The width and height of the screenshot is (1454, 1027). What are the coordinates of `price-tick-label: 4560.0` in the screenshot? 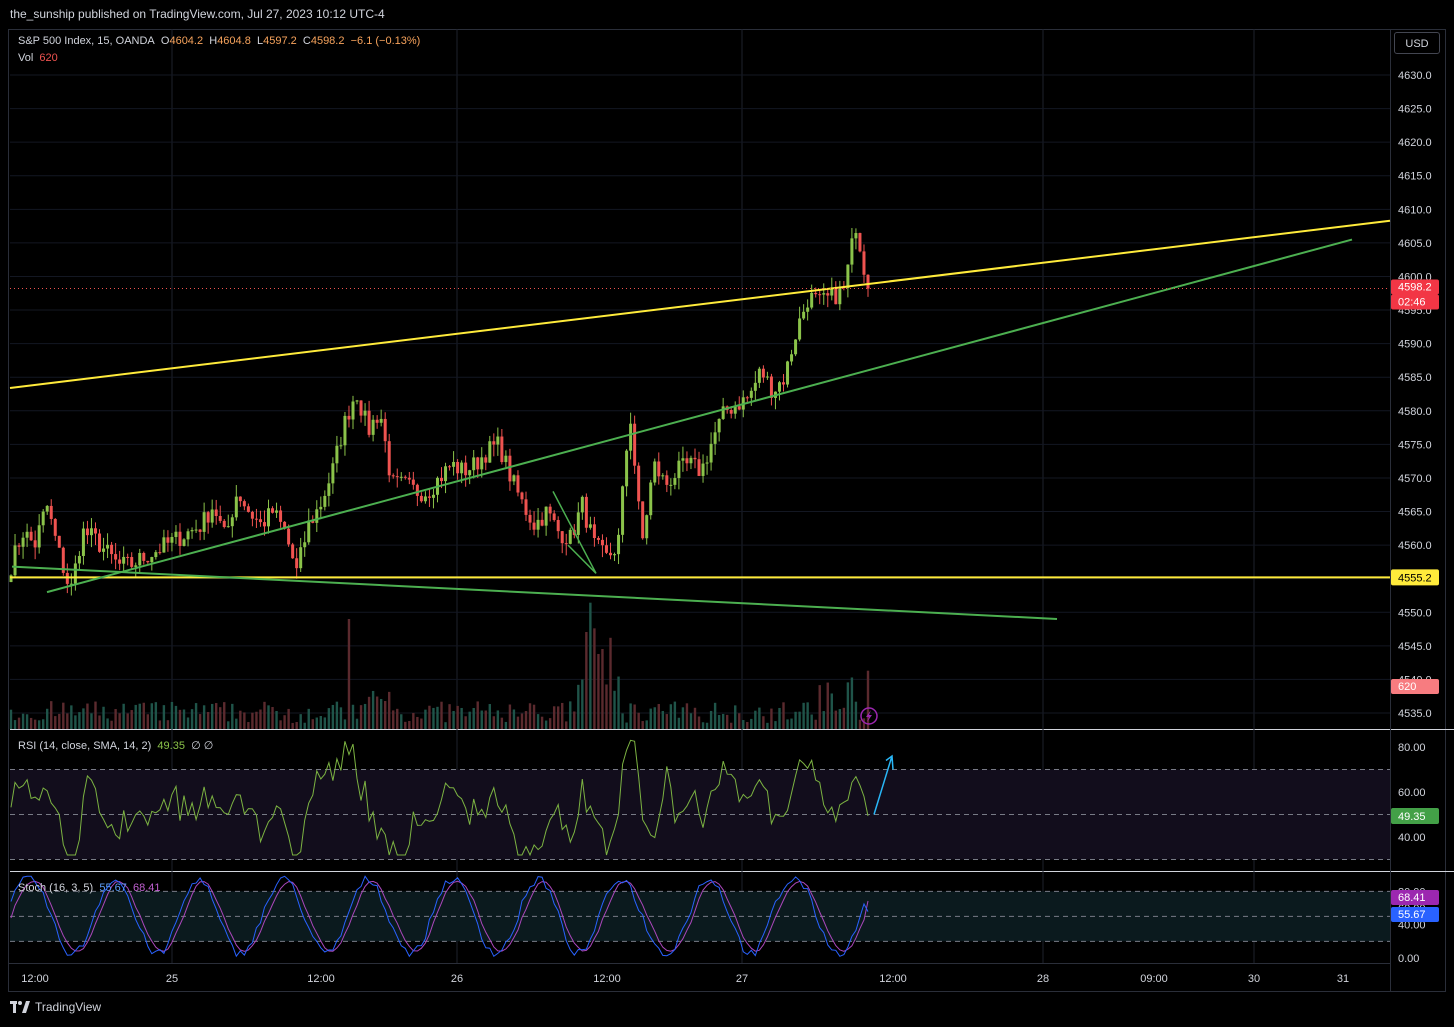 It's located at (1415, 546).